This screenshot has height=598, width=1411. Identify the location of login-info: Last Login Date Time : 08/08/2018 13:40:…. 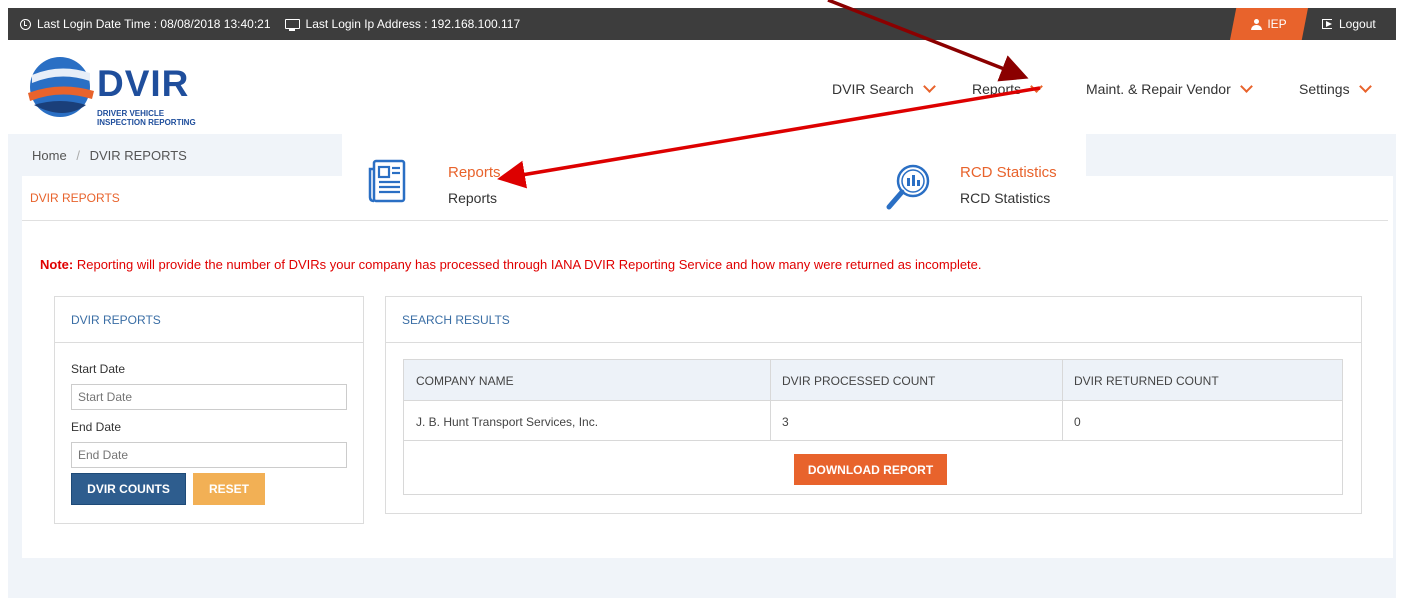
(270, 24).